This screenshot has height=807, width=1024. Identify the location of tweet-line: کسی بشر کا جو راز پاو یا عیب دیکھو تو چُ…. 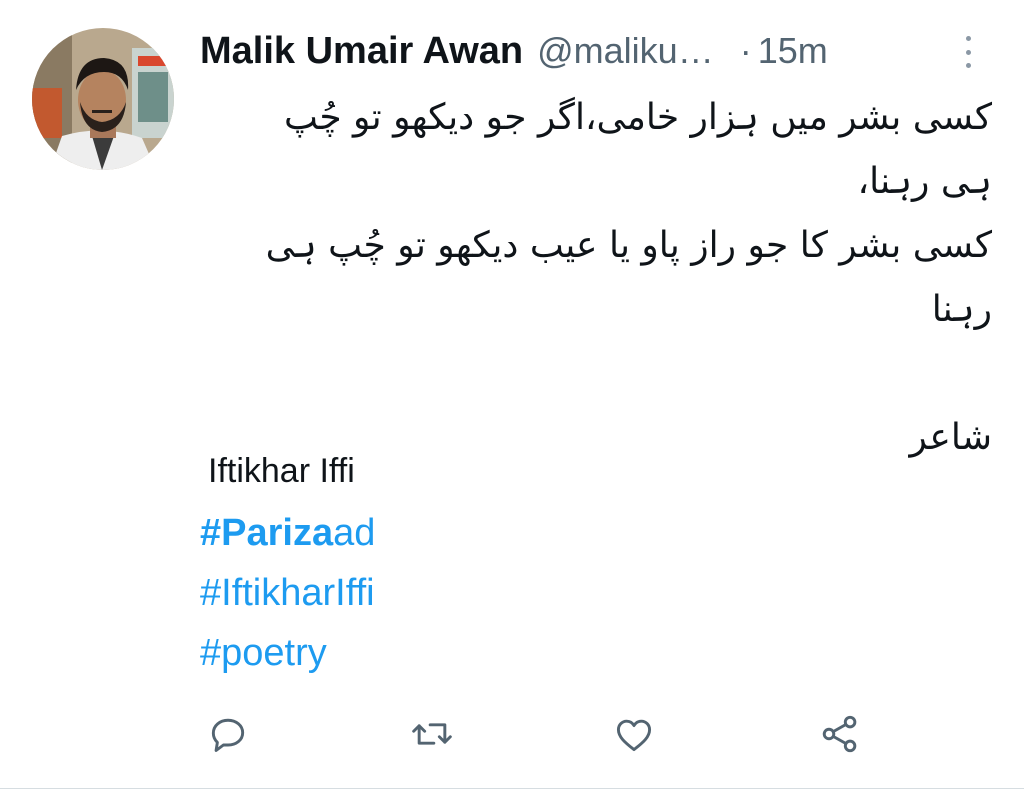
(628, 245).